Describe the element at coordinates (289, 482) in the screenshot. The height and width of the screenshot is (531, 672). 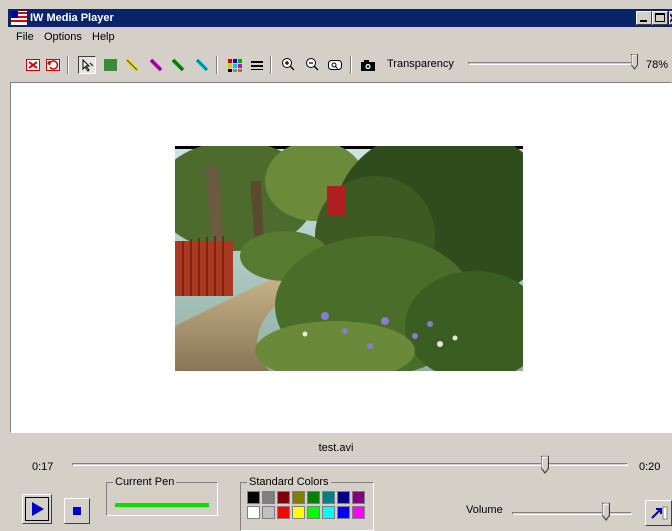
I see `standard-colors-label: Standard Colors` at that location.